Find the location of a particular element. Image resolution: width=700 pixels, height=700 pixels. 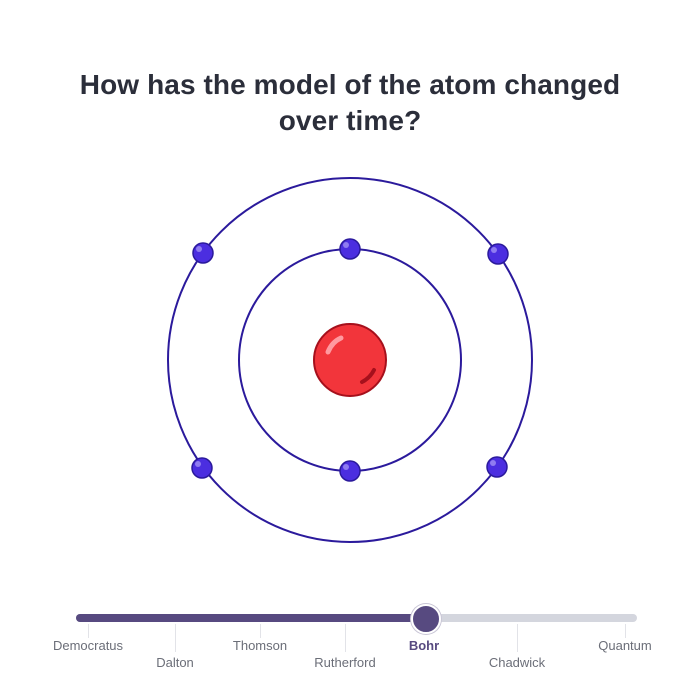

timeline-stop-quantum: Quantum is located at coordinates (624, 645).